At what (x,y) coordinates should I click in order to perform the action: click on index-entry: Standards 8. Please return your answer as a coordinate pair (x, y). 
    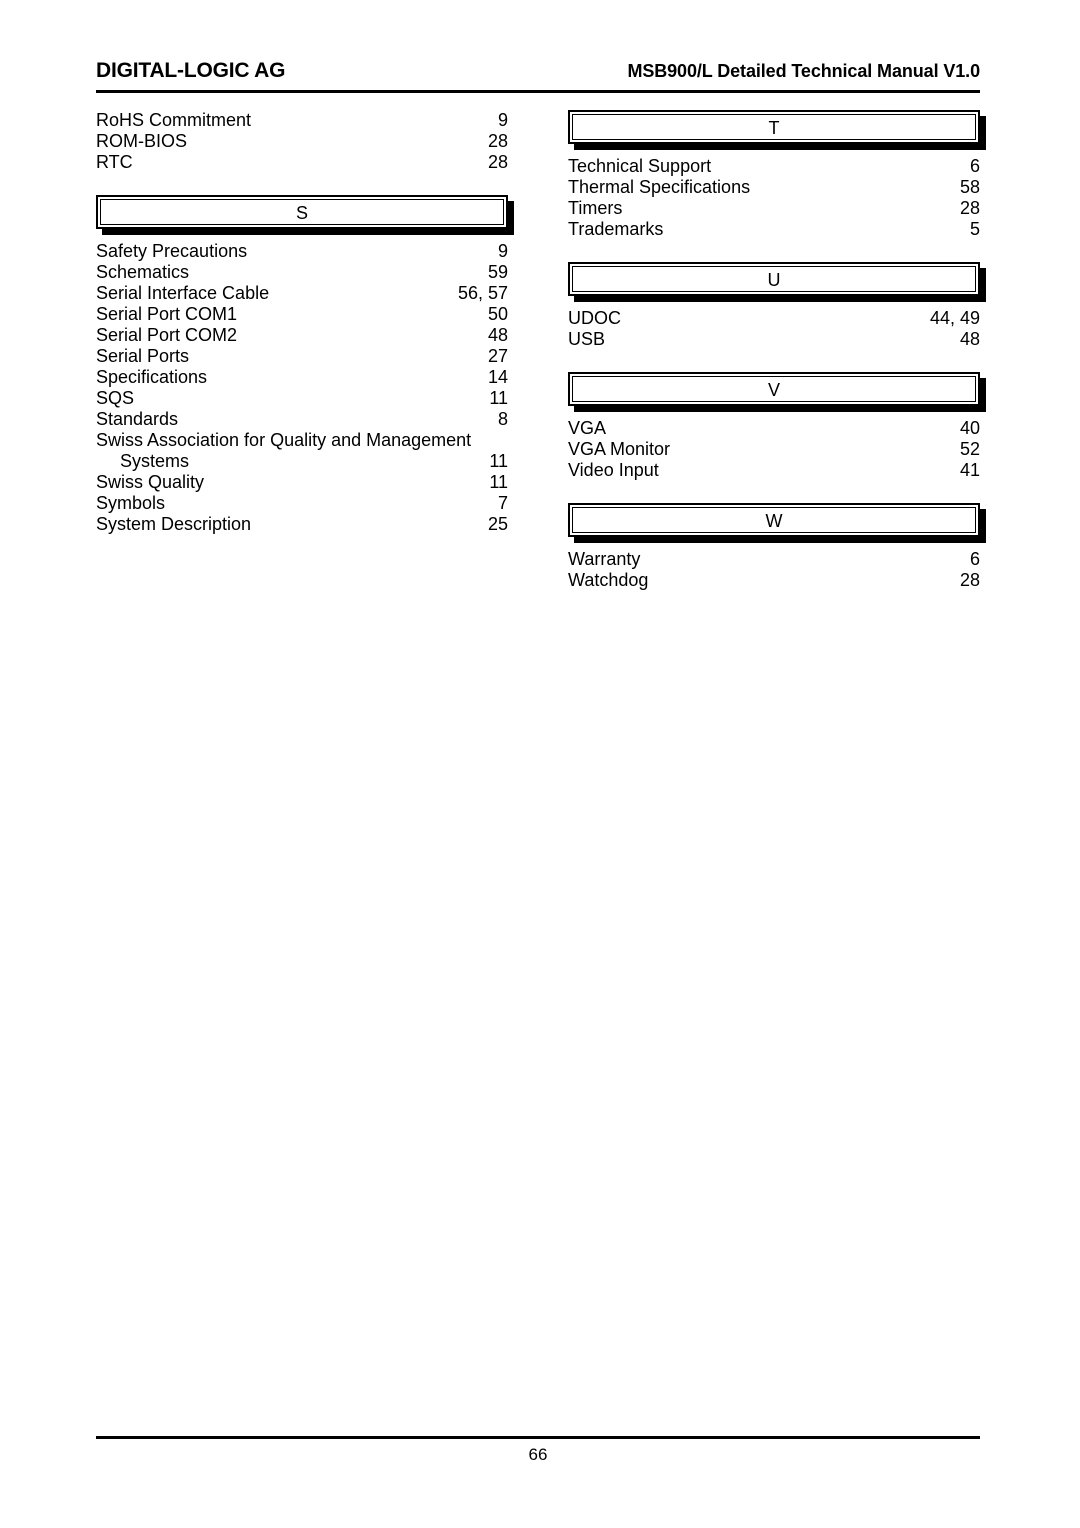
    Looking at the image, I should click on (302, 419).